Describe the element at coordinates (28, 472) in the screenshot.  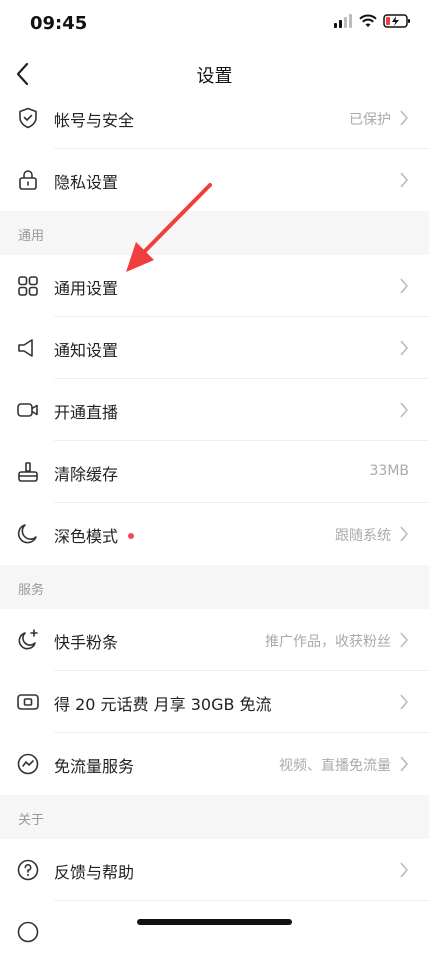
I see `broom-icon` at that location.